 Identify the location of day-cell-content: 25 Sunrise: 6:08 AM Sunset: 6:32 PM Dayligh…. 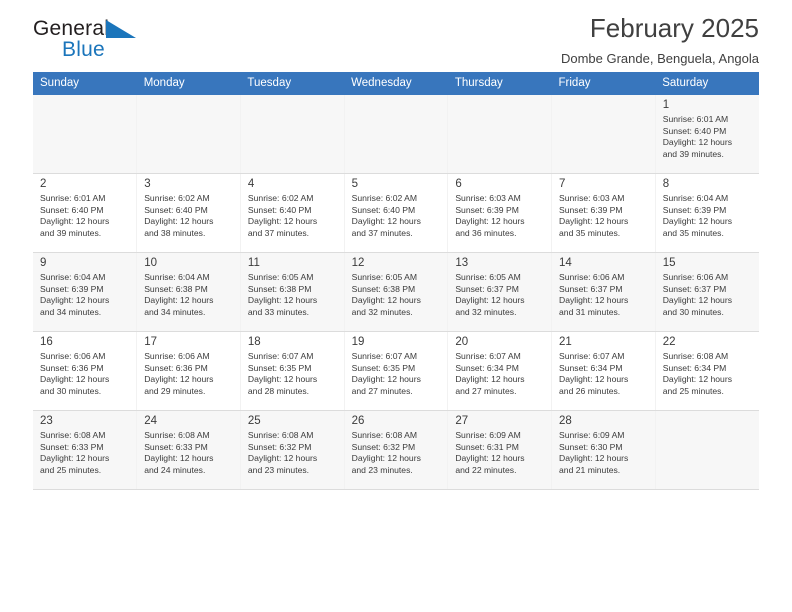
(292, 450).